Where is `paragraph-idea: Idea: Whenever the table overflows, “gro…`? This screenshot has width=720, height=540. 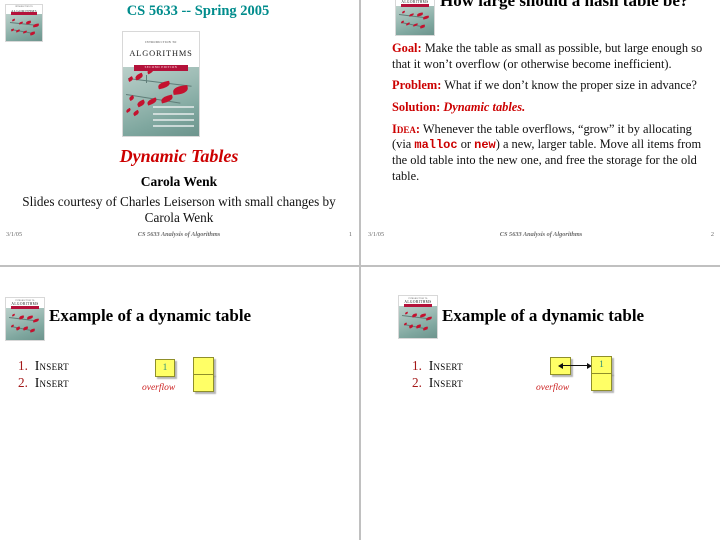 paragraph-idea: Idea: Whenever the table overflows, “gro… is located at coordinates (553, 153).